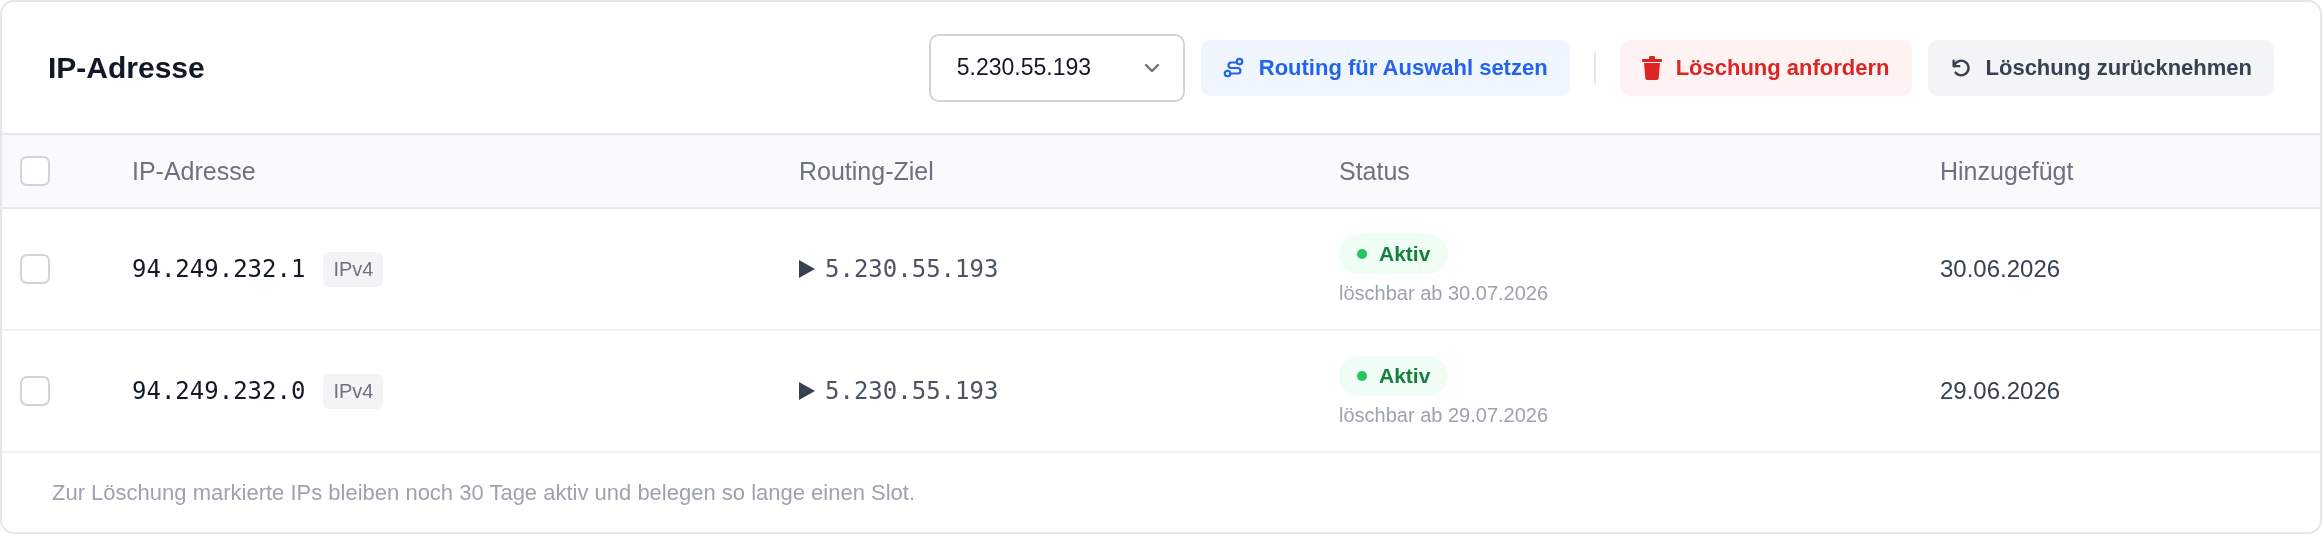 This screenshot has width=2324, height=536. I want to click on column-header: IP-Adresse, so click(194, 171).